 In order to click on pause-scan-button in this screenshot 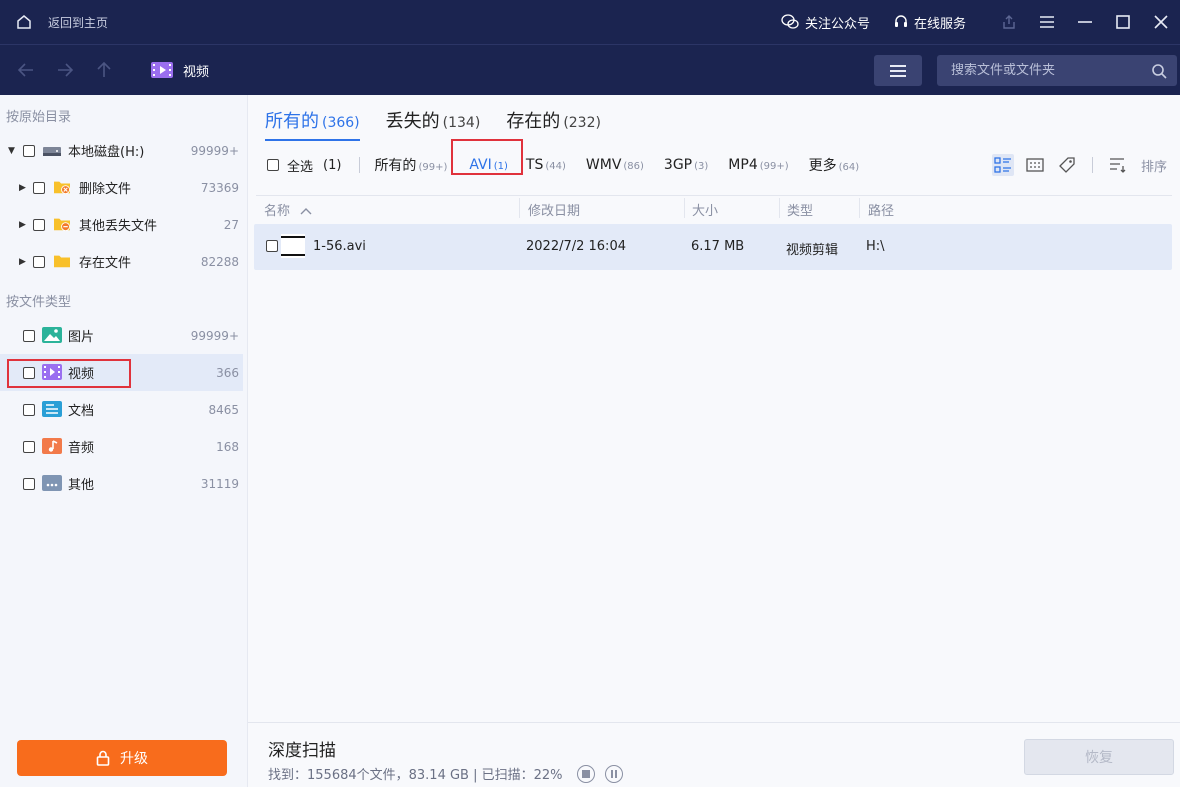, I will do `click(613, 773)`.